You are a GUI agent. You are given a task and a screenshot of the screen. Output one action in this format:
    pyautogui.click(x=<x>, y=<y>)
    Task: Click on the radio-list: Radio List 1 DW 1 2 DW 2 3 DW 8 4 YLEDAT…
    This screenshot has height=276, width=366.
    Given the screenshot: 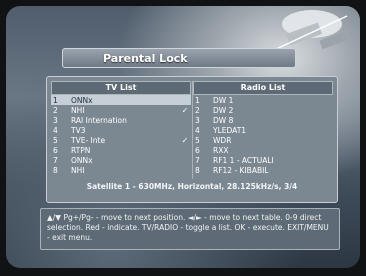 What is the action you would take?
    pyautogui.click(x=263, y=130)
    